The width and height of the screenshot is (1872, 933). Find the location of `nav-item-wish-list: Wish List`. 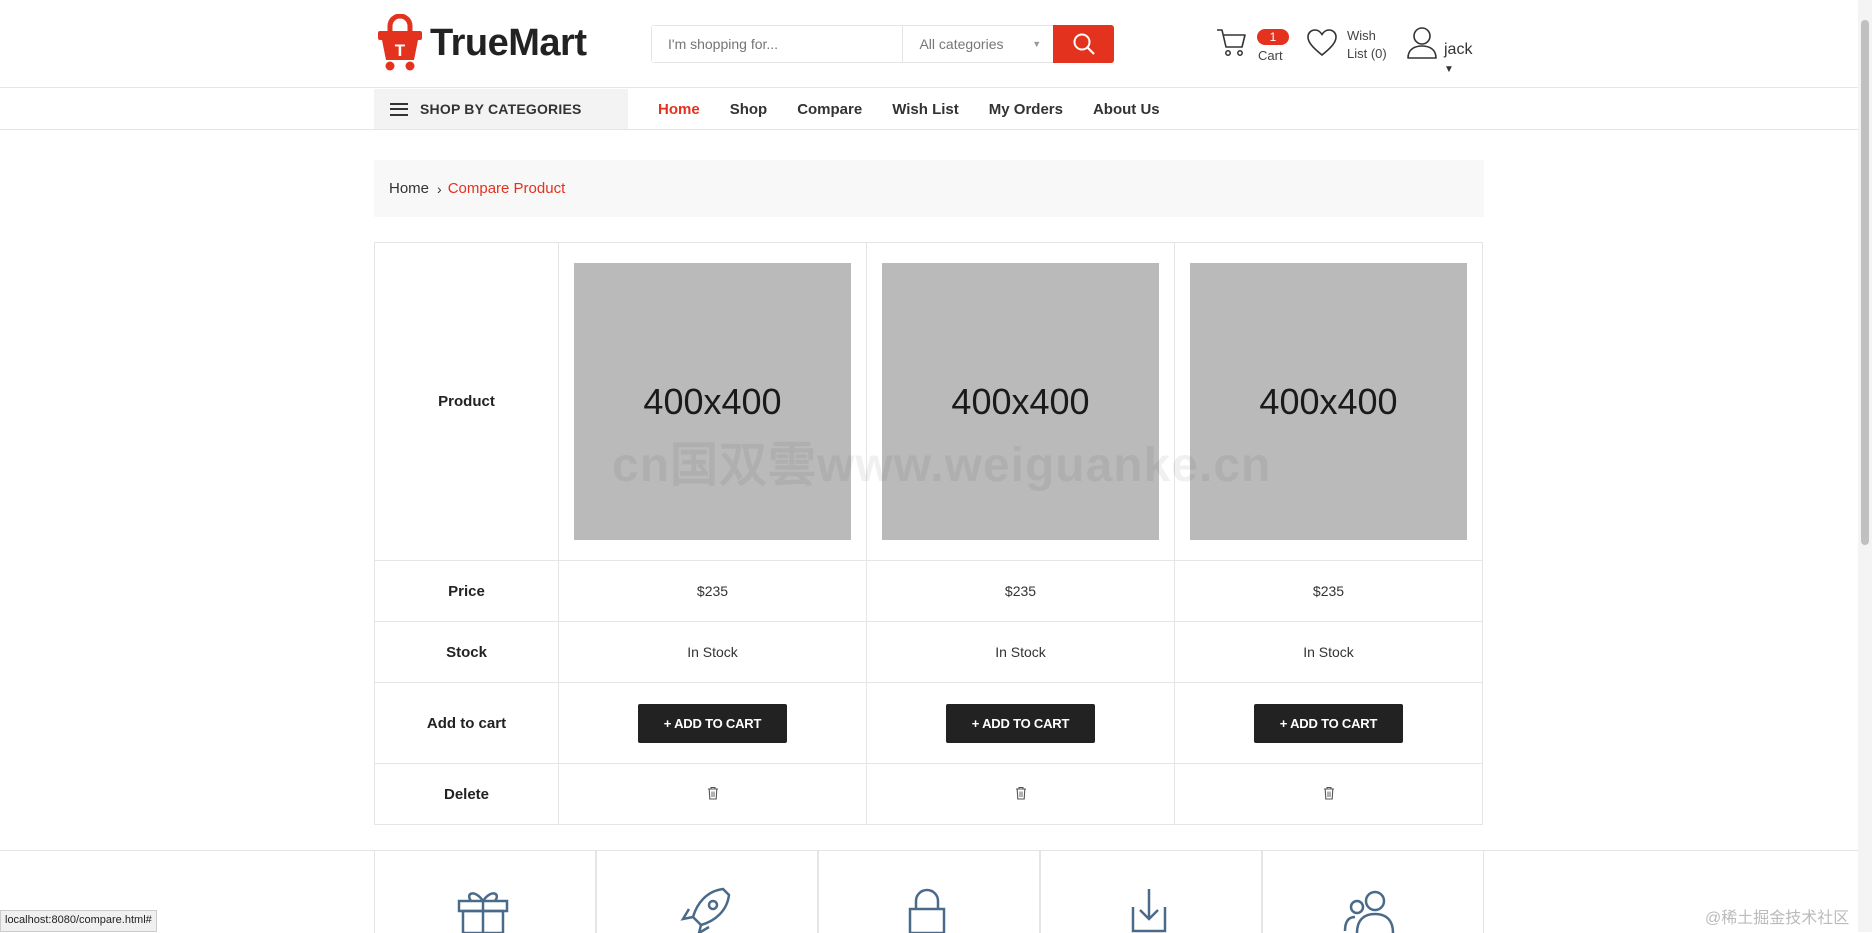

nav-item-wish-list: Wish List is located at coordinates (925, 109).